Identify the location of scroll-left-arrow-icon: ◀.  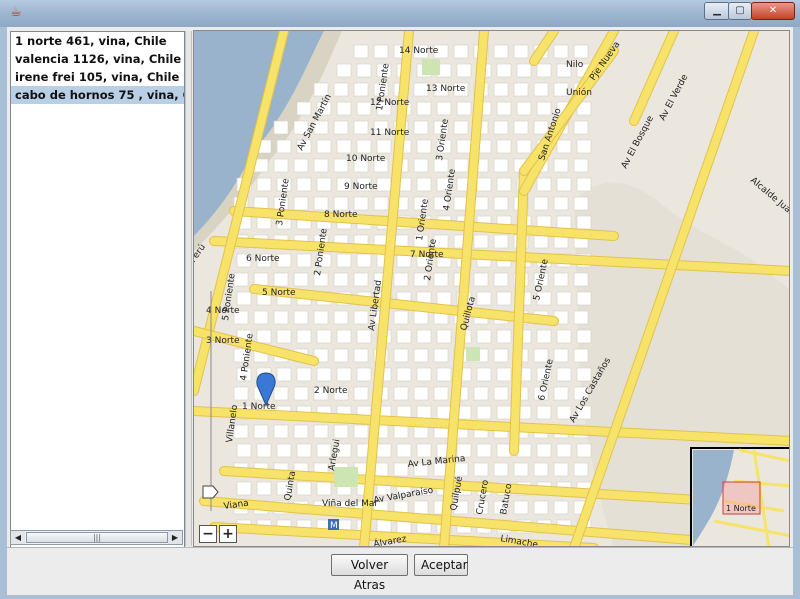
(18, 537).